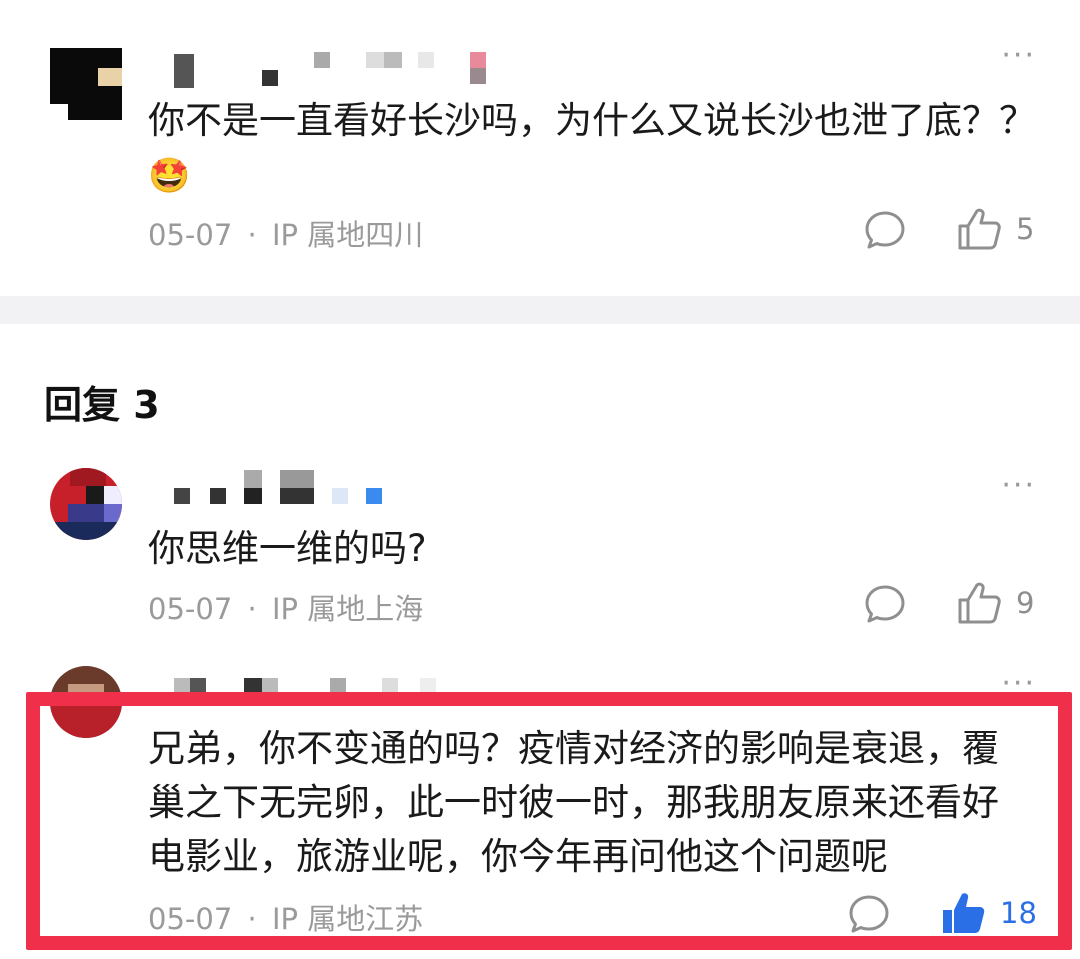 The width and height of the screenshot is (1080, 959). Describe the element at coordinates (102, 405) in the screenshot. I see `replies-header: 回复 3` at that location.